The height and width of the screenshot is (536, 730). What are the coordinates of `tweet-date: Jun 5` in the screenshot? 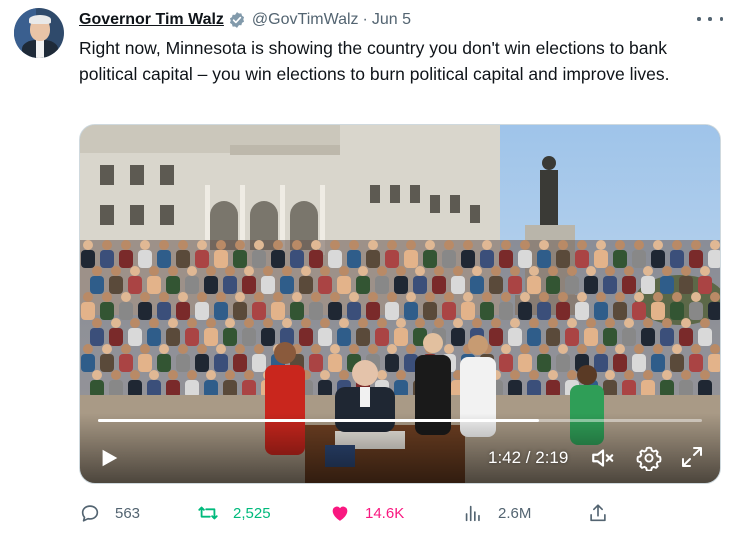 It's located at (391, 20).